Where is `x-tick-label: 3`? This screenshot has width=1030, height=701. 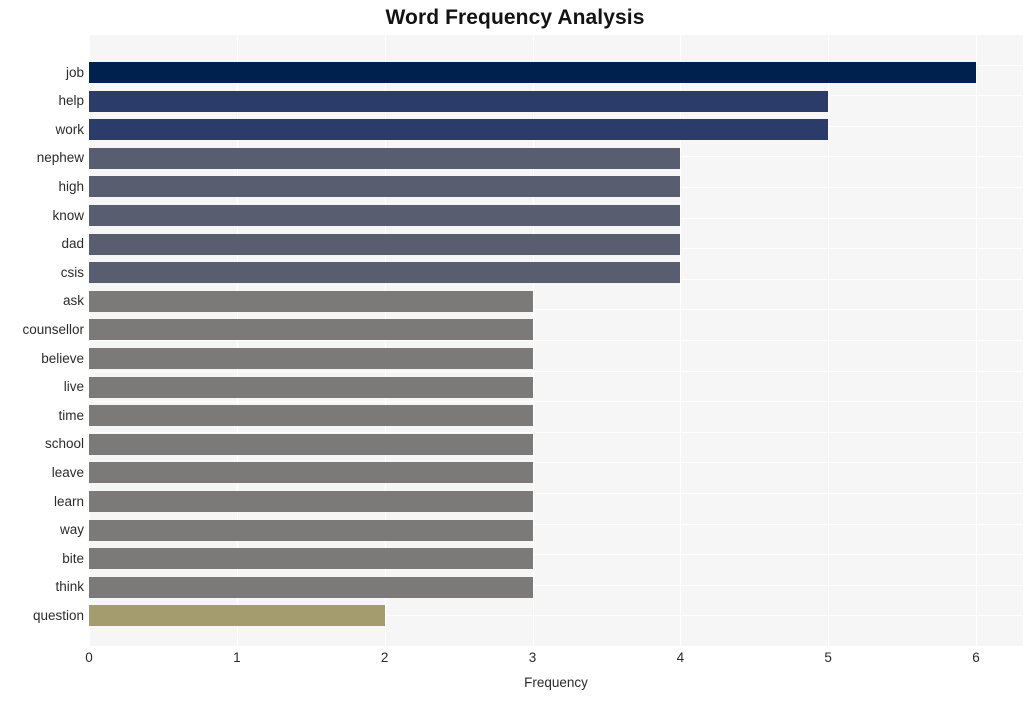 x-tick-label: 3 is located at coordinates (532, 657).